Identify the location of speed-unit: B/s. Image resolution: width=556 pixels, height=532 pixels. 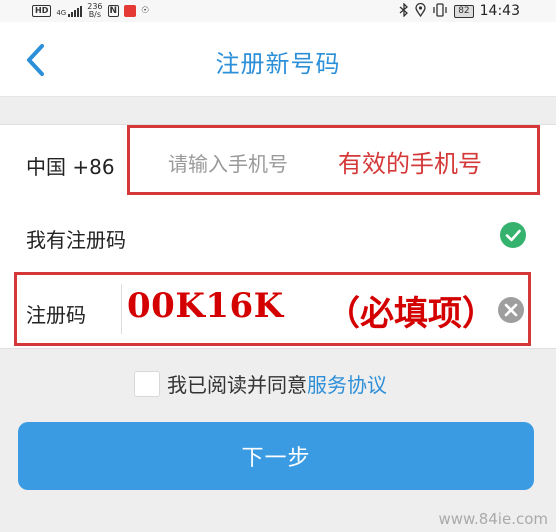
(95, 14).